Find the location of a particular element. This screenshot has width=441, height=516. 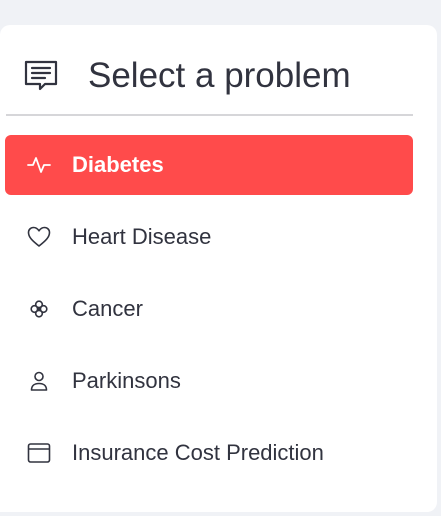

menu-item-parkinsons: Parkinsons is located at coordinates (209, 381).